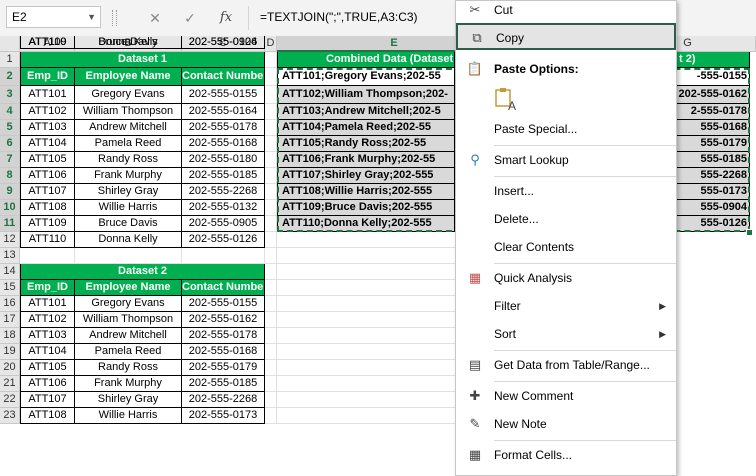  I want to click on dataset2-table-cell: ATT101, so click(47, 304).